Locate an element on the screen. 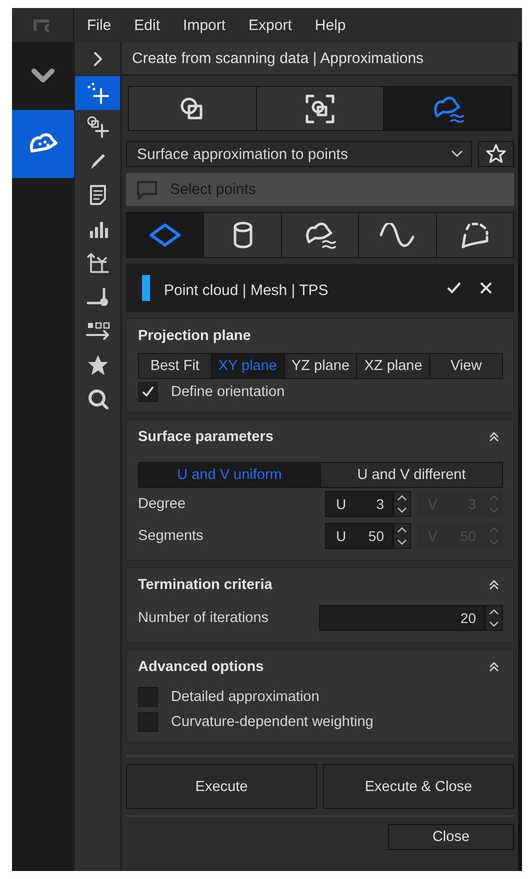 The height and width of the screenshot is (879, 528). pin-icon is located at coordinates (98, 297).